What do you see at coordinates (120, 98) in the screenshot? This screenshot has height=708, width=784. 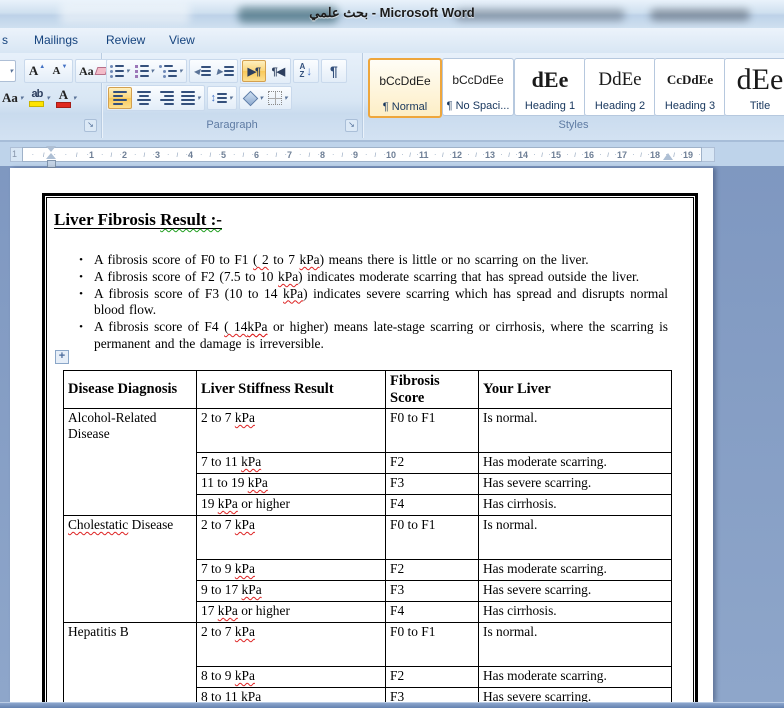 I see `align-left-button` at bounding box center [120, 98].